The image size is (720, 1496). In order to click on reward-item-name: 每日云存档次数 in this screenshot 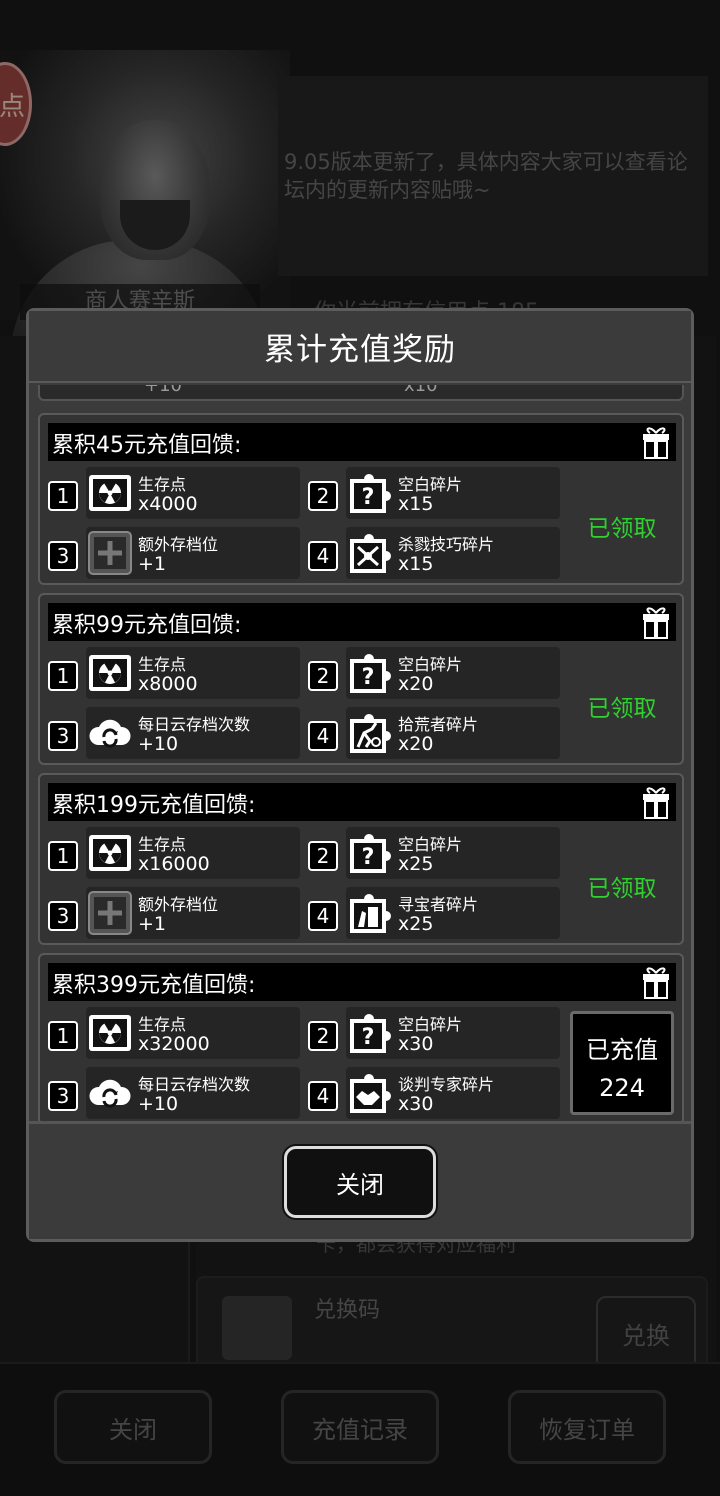, I will do `click(194, 724)`.